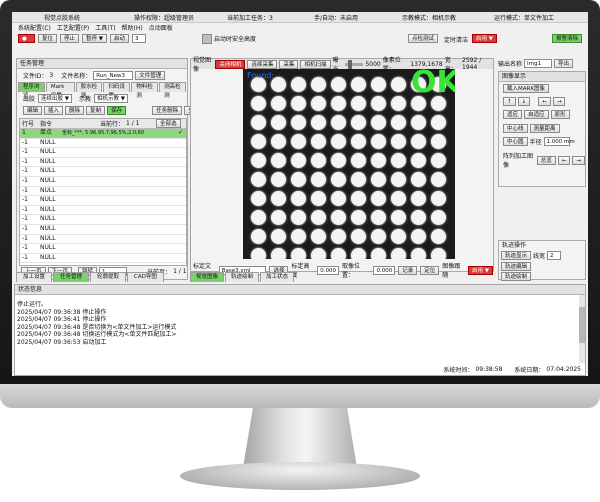 This screenshot has height=502, width=600. Describe the element at coordinates (75, 110) in the screenshot. I see `delete-button: 删除` at that location.